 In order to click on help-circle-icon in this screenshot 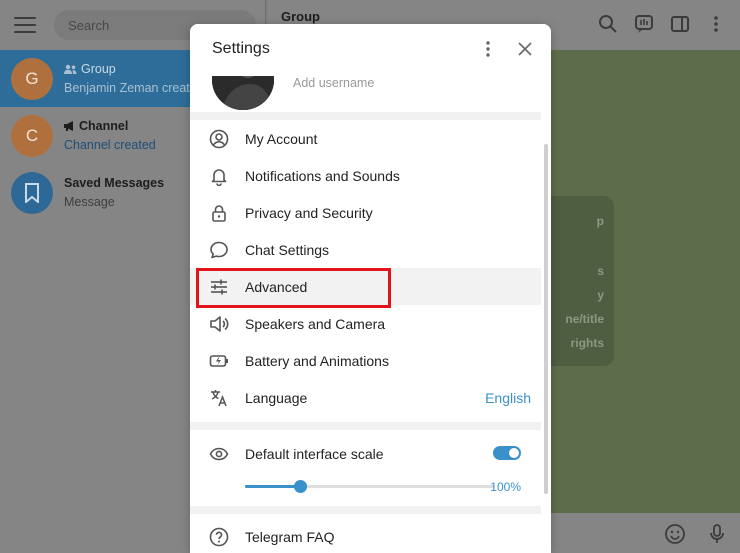, I will do `click(219, 537)`.